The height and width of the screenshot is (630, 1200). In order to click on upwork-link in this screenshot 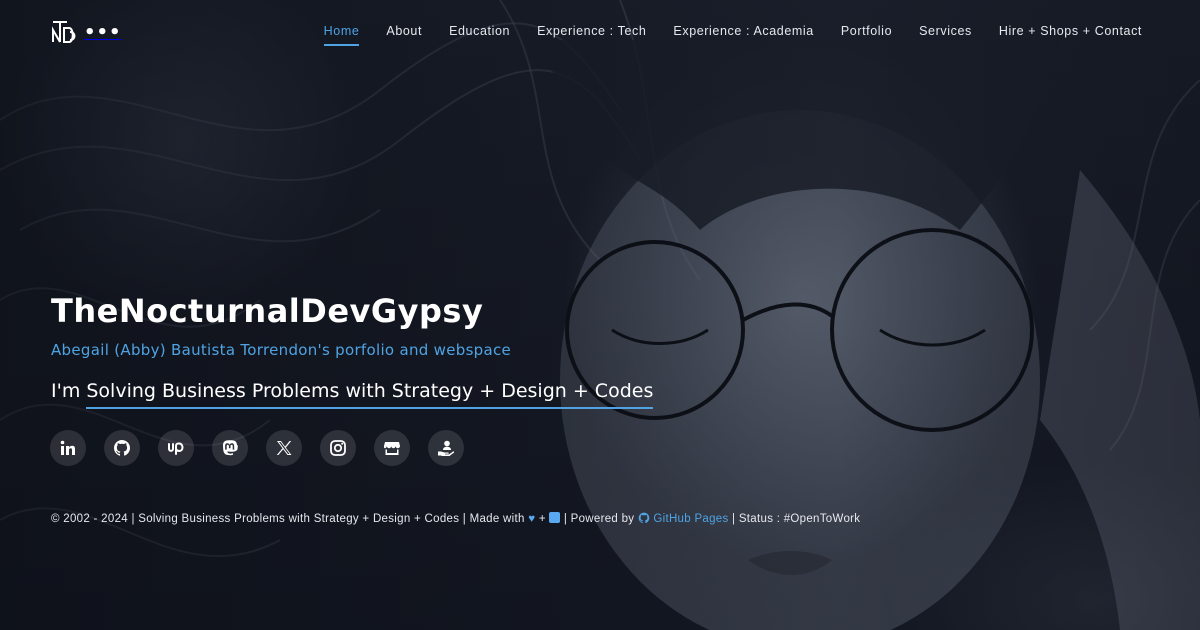, I will do `click(176, 448)`.